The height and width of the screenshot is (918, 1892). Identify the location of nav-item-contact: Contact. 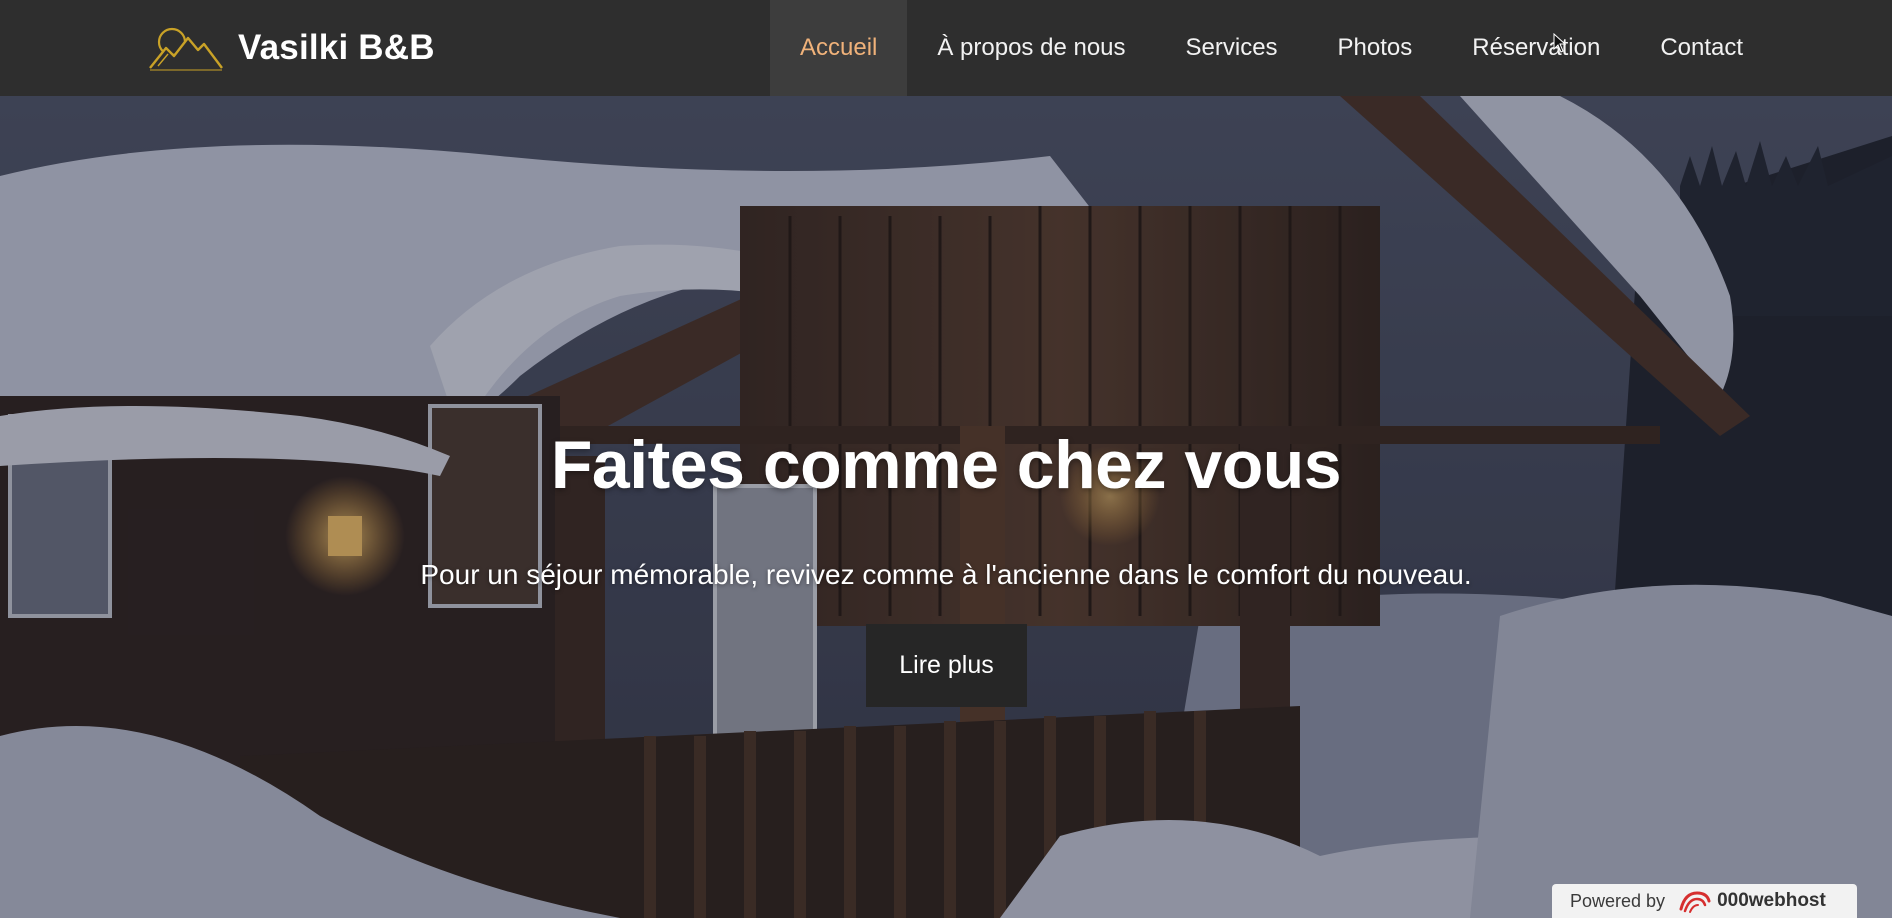
(1701, 48).